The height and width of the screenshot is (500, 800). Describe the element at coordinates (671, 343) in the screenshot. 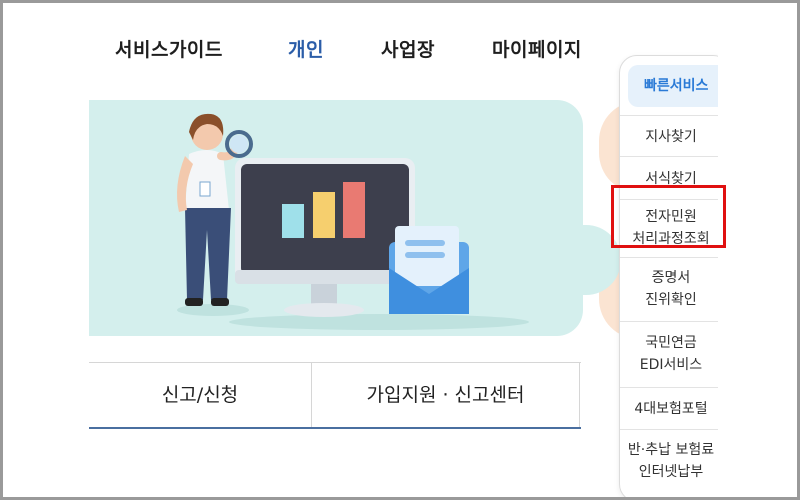

I see `quick-item-label: 국민연금` at that location.